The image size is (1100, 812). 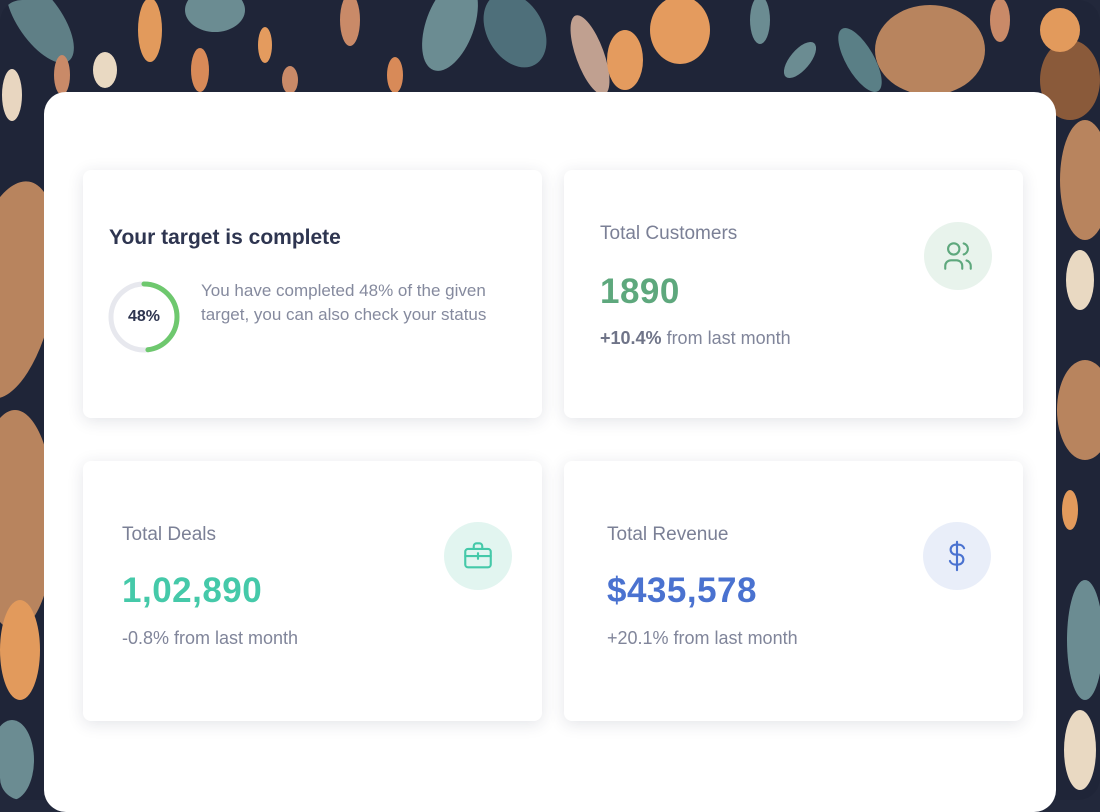 I want to click on dollar-icon, so click(x=957, y=556).